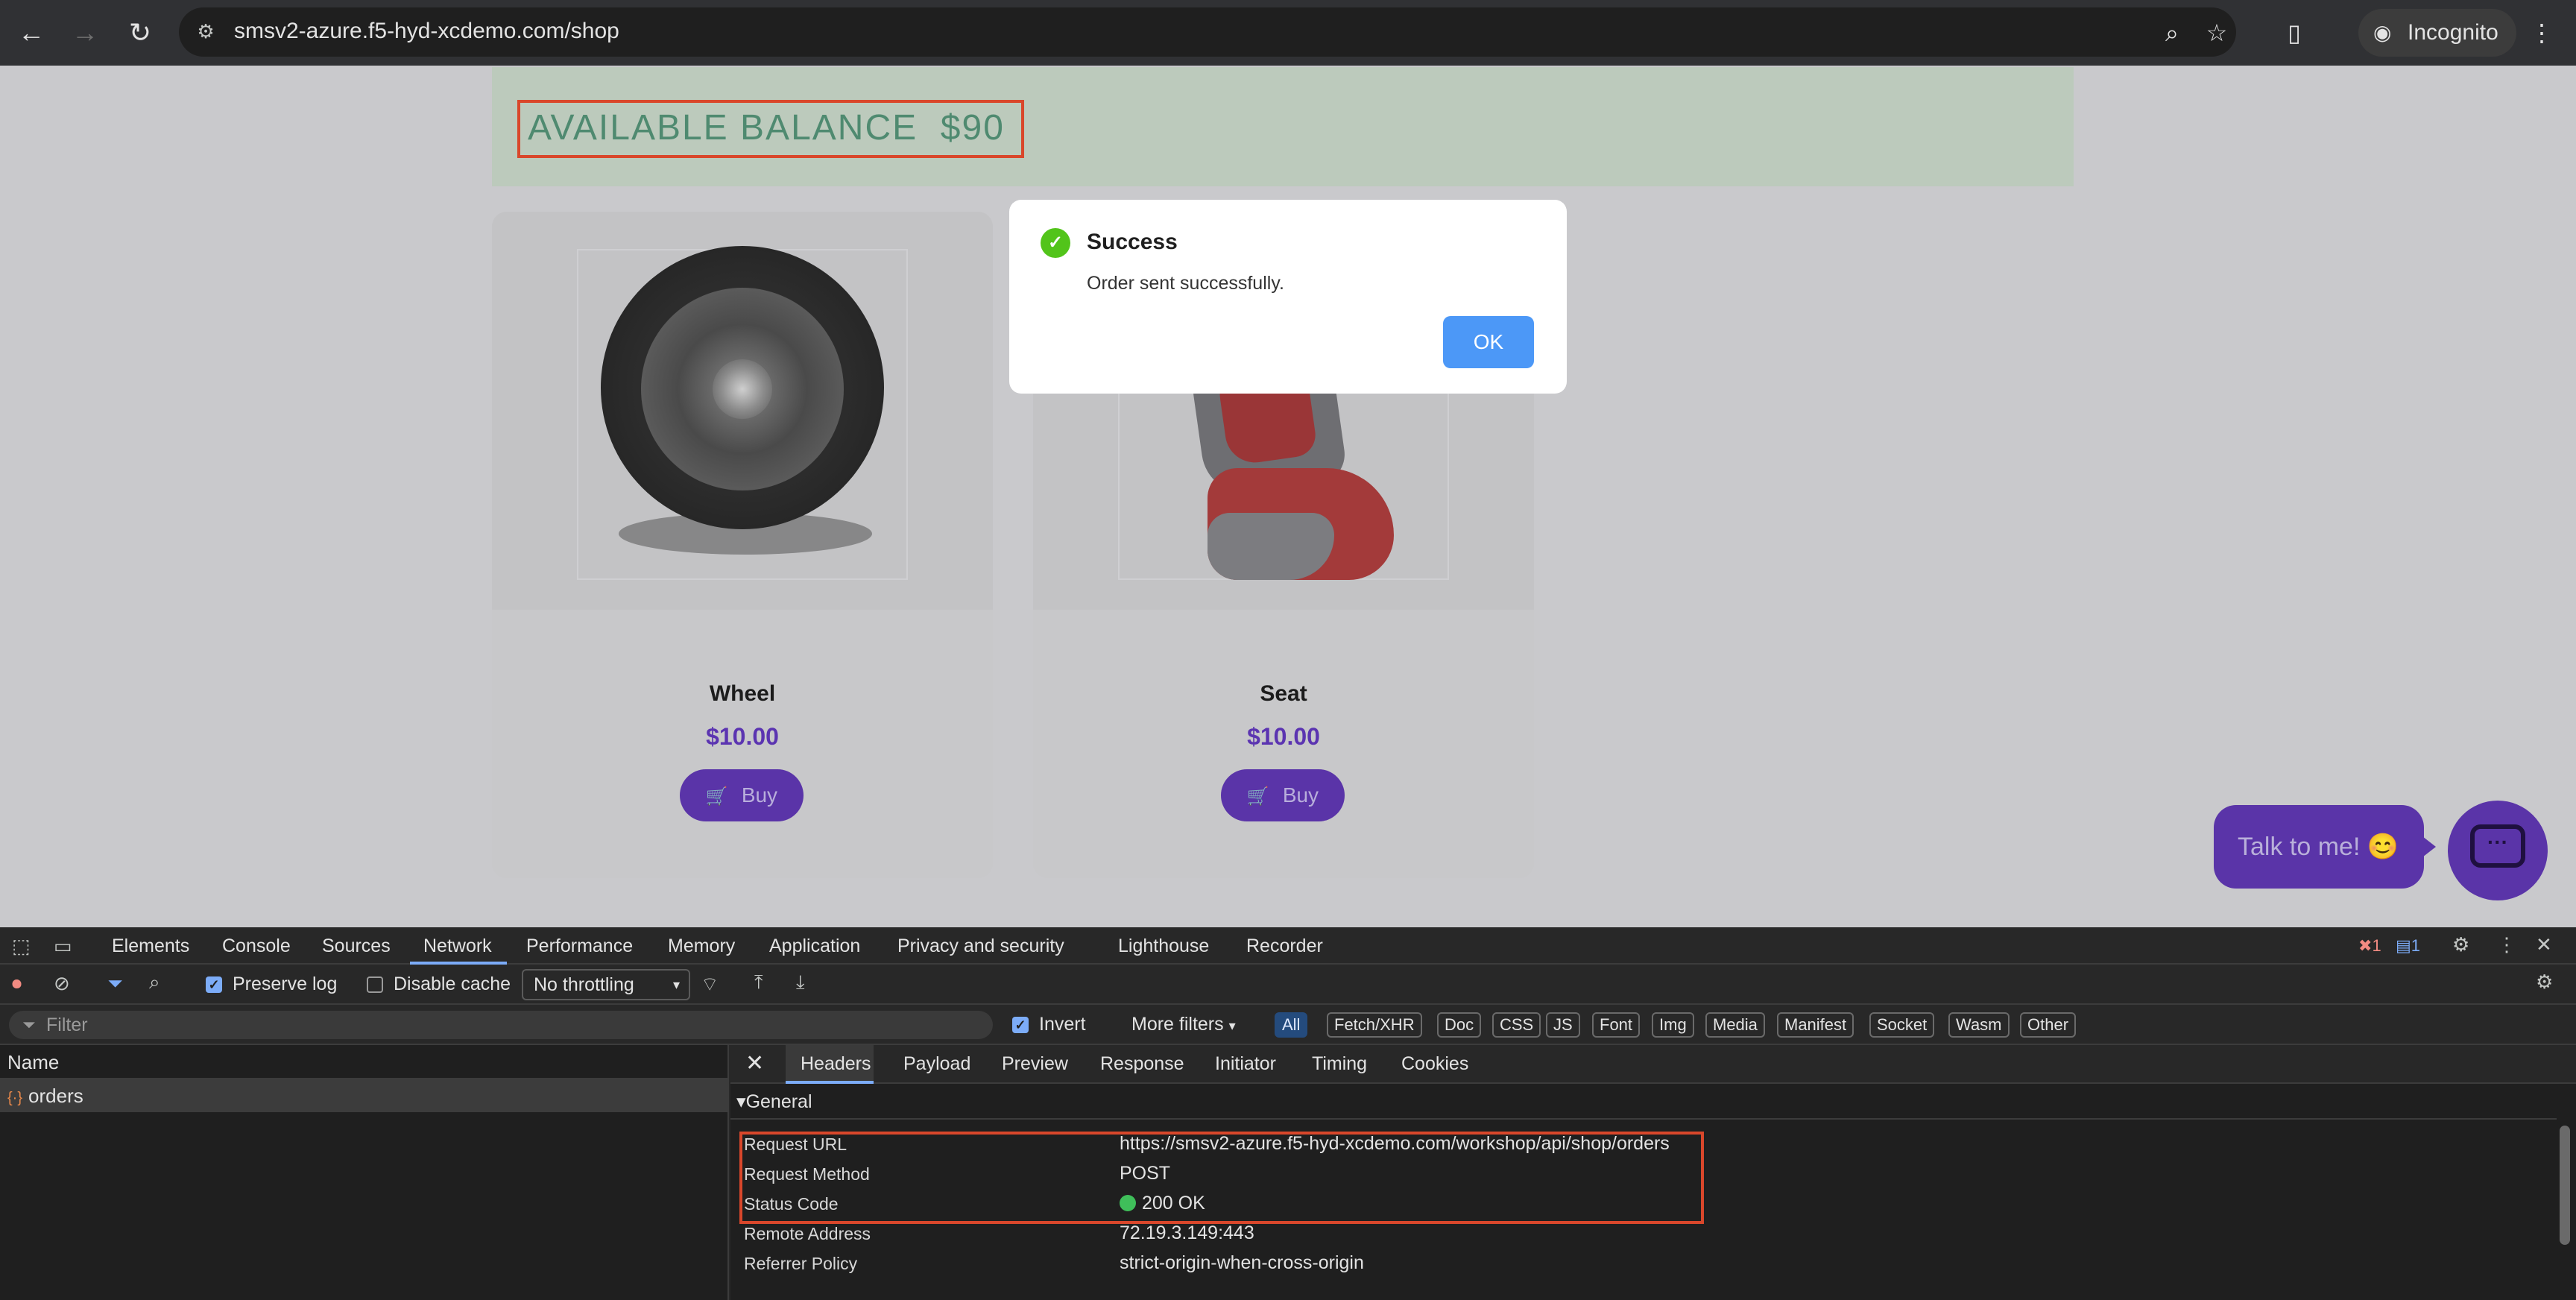  Describe the element at coordinates (63, 947) in the screenshot. I see `device-toolbar-icon: ▭` at that location.